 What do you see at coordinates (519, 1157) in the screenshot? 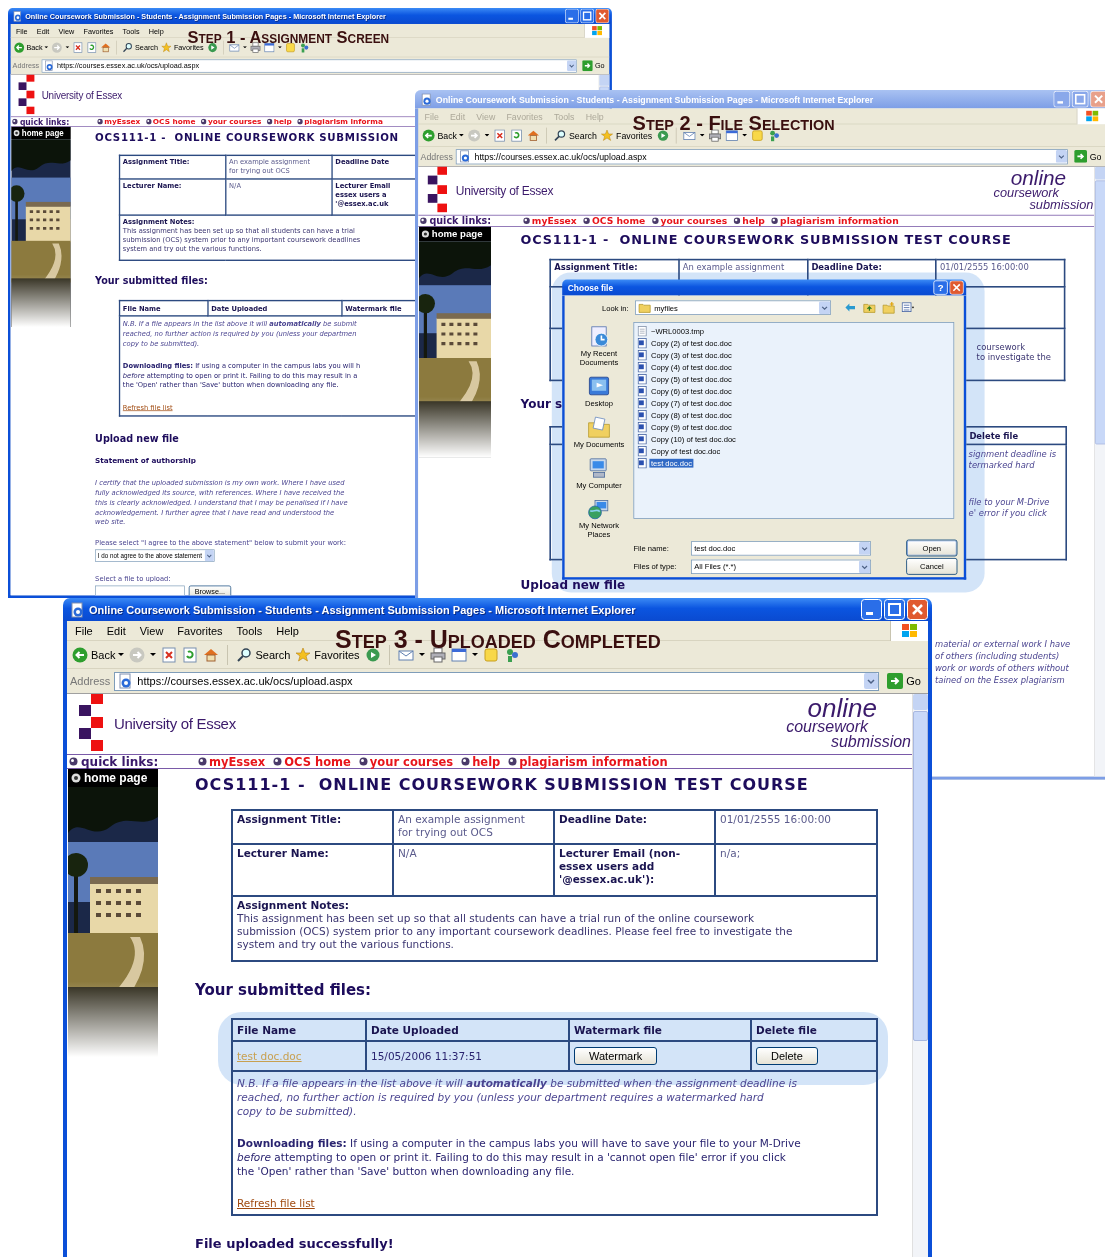
I see `note-text: Downloading files: If using a computer in the campus labs you will have to save your file to your M-Drive before attempting to open or print it. Failing to do this may result in a 'cannot open file' error if you click the 'Open' rather than 'Save' button when downloading any file.` at bounding box center [519, 1157].